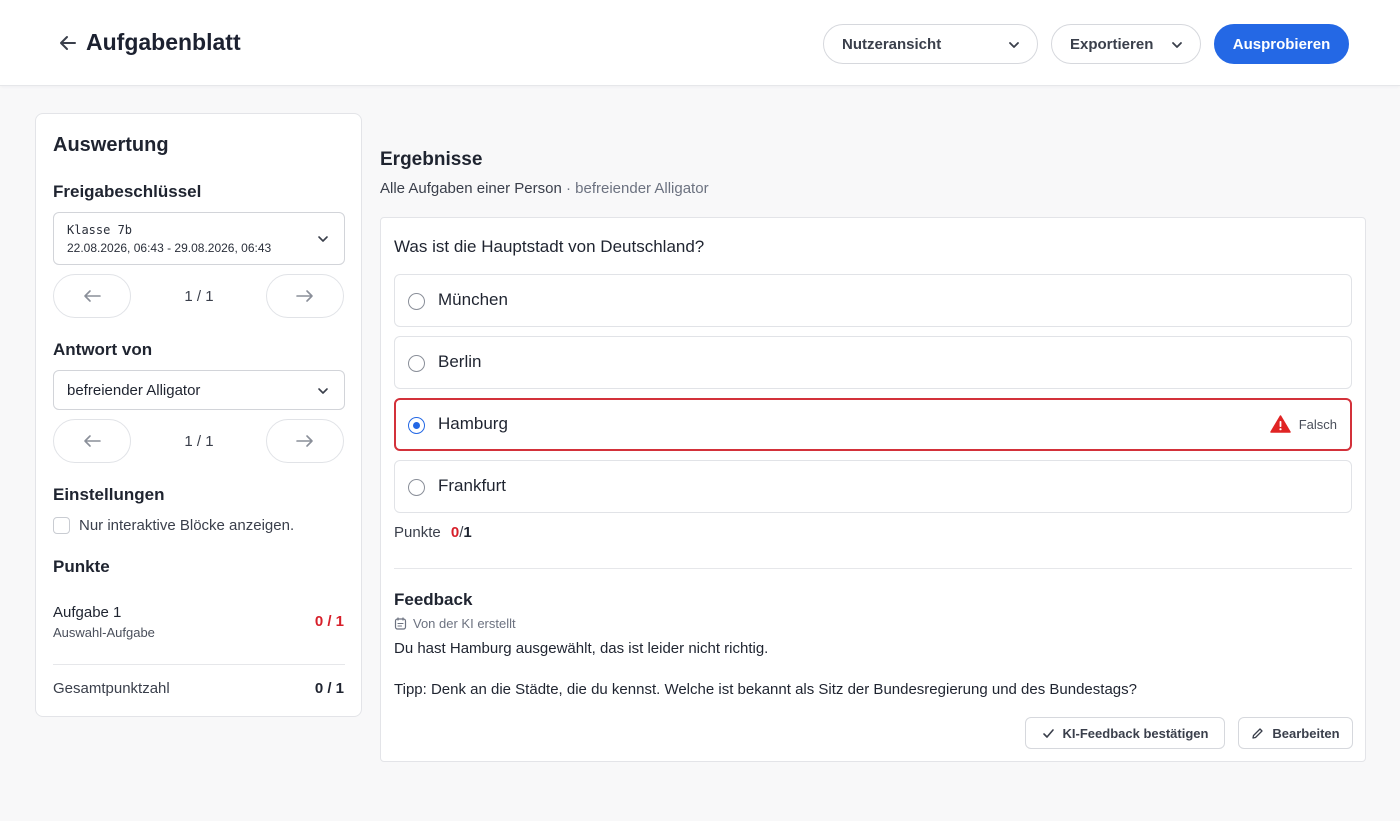  What do you see at coordinates (1112, 44) in the screenshot?
I see `export-label: Exportieren` at bounding box center [1112, 44].